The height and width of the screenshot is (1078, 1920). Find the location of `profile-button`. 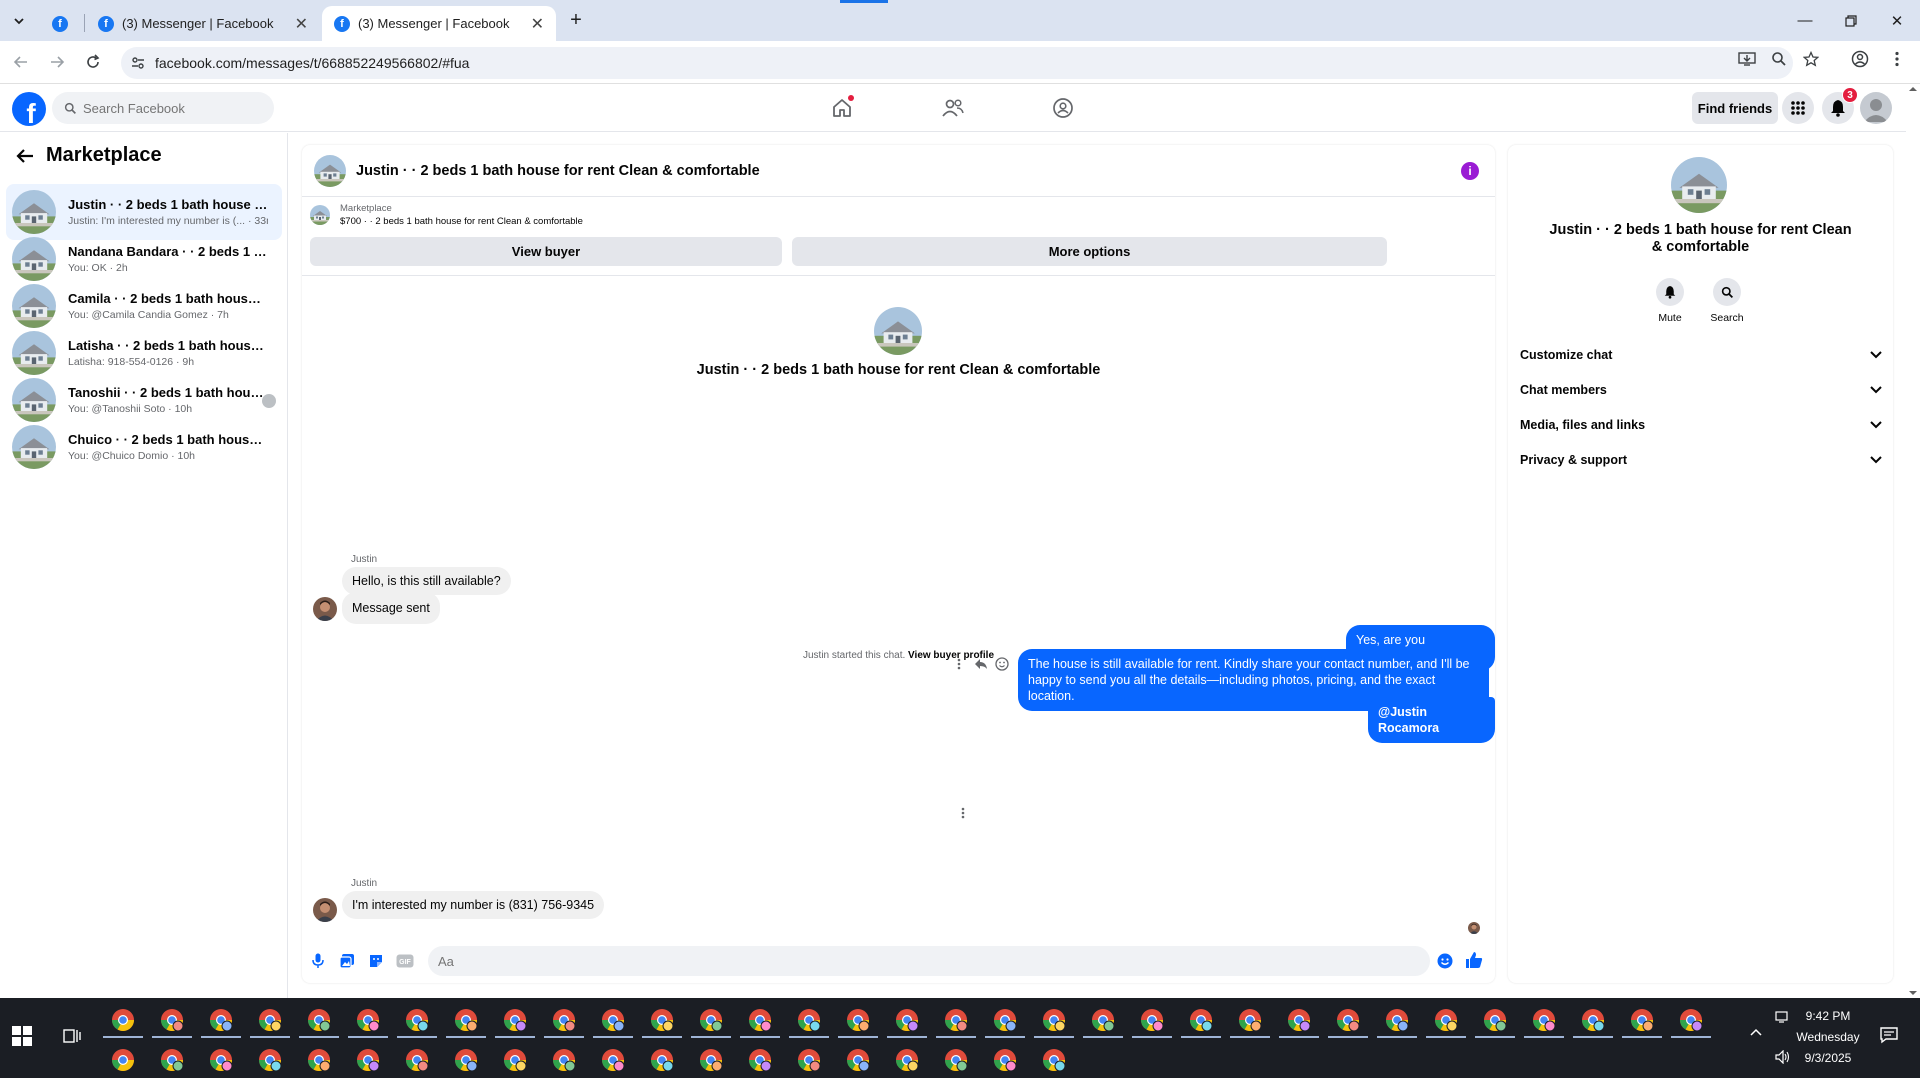

profile-button is located at coordinates (1860, 59).